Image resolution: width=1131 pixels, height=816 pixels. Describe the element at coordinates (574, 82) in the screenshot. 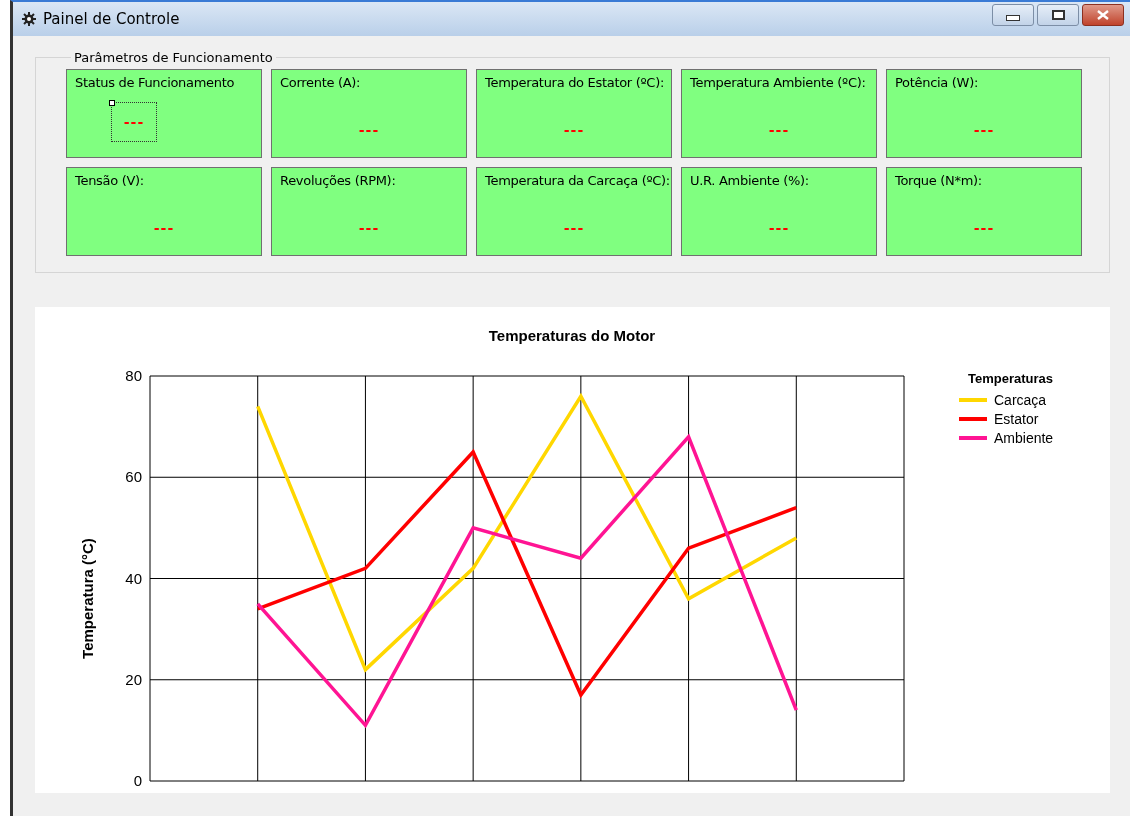

I see `tile-label: Temperatura do Estator (ºC):` at that location.